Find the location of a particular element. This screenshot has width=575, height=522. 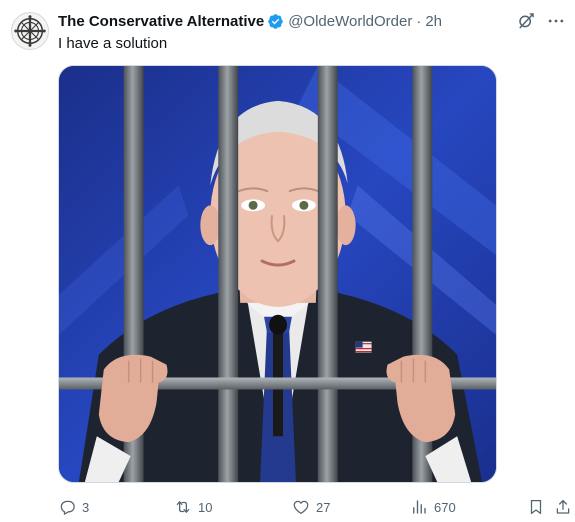

reply-button: 3 is located at coordinates (73, 507).